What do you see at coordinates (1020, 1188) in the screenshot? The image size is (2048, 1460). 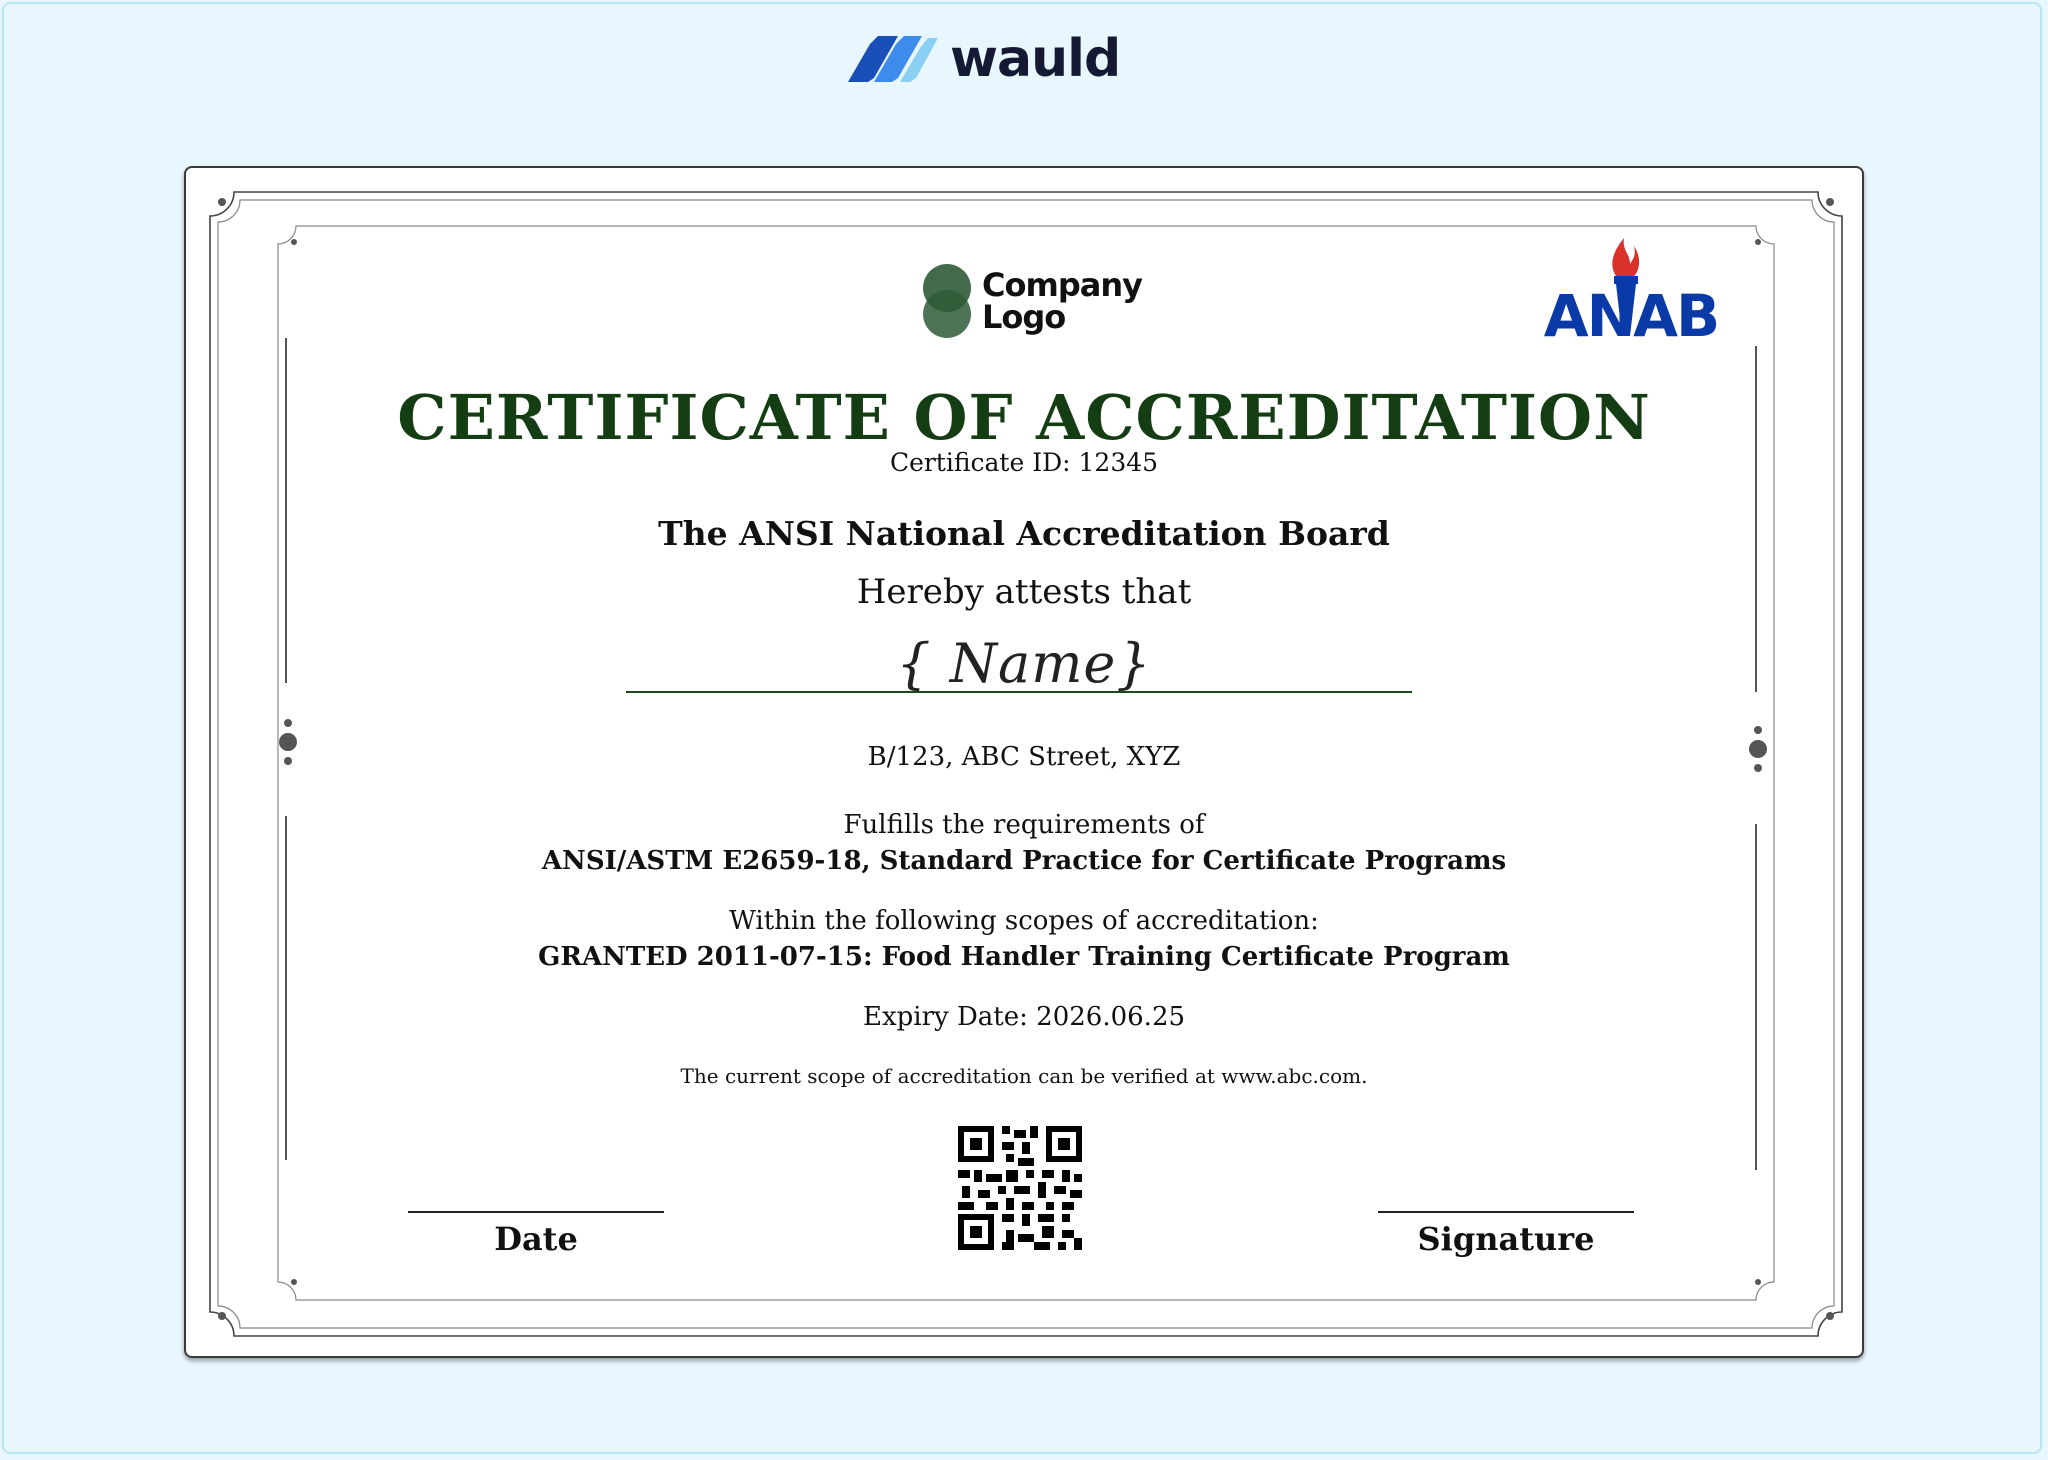 I see `qr-code-icon` at bounding box center [1020, 1188].